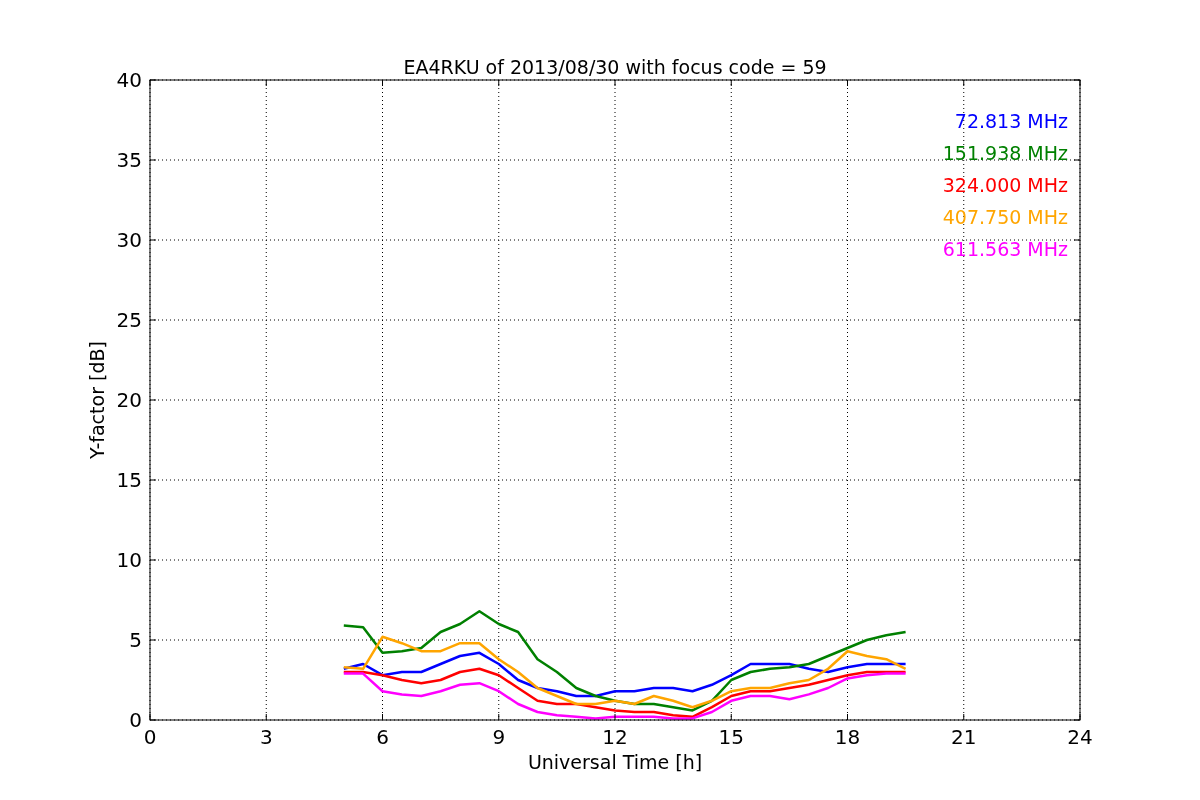  Describe the element at coordinates (129, 400) in the screenshot. I see `y-tick-label: 20` at that location.